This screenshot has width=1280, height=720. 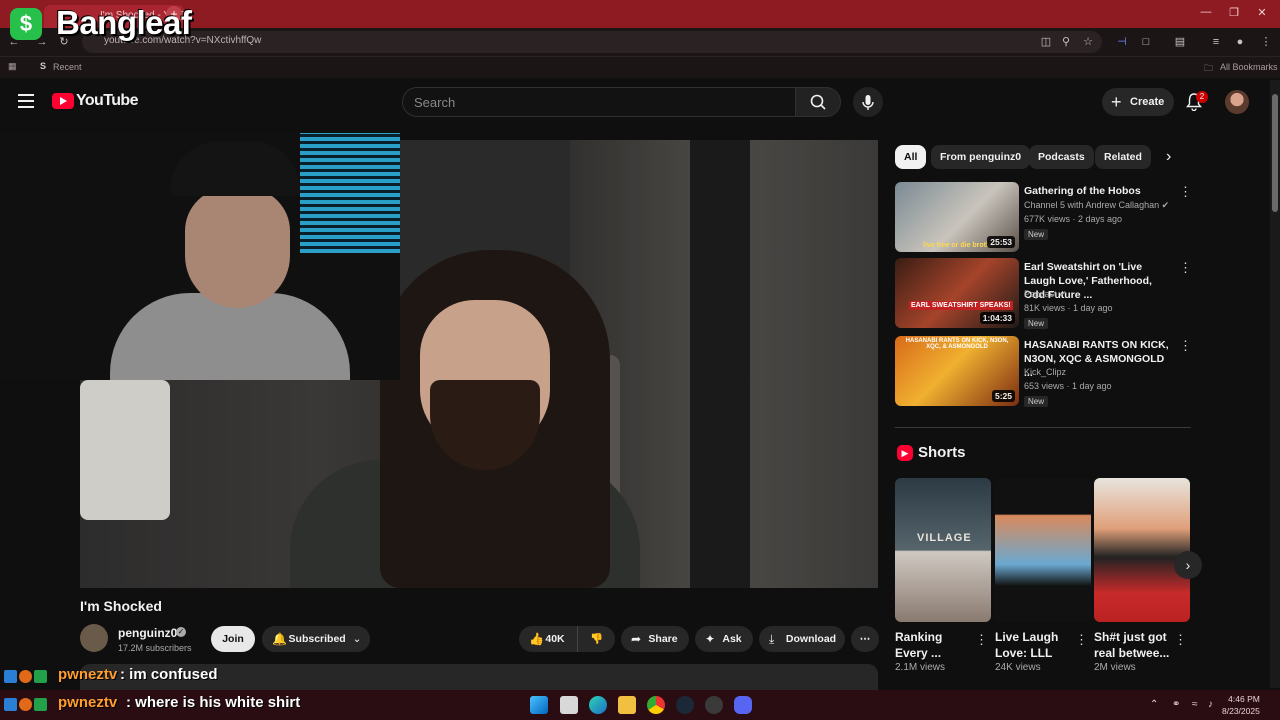 I want to click on file-explorer-icon, so click(x=627, y=705).